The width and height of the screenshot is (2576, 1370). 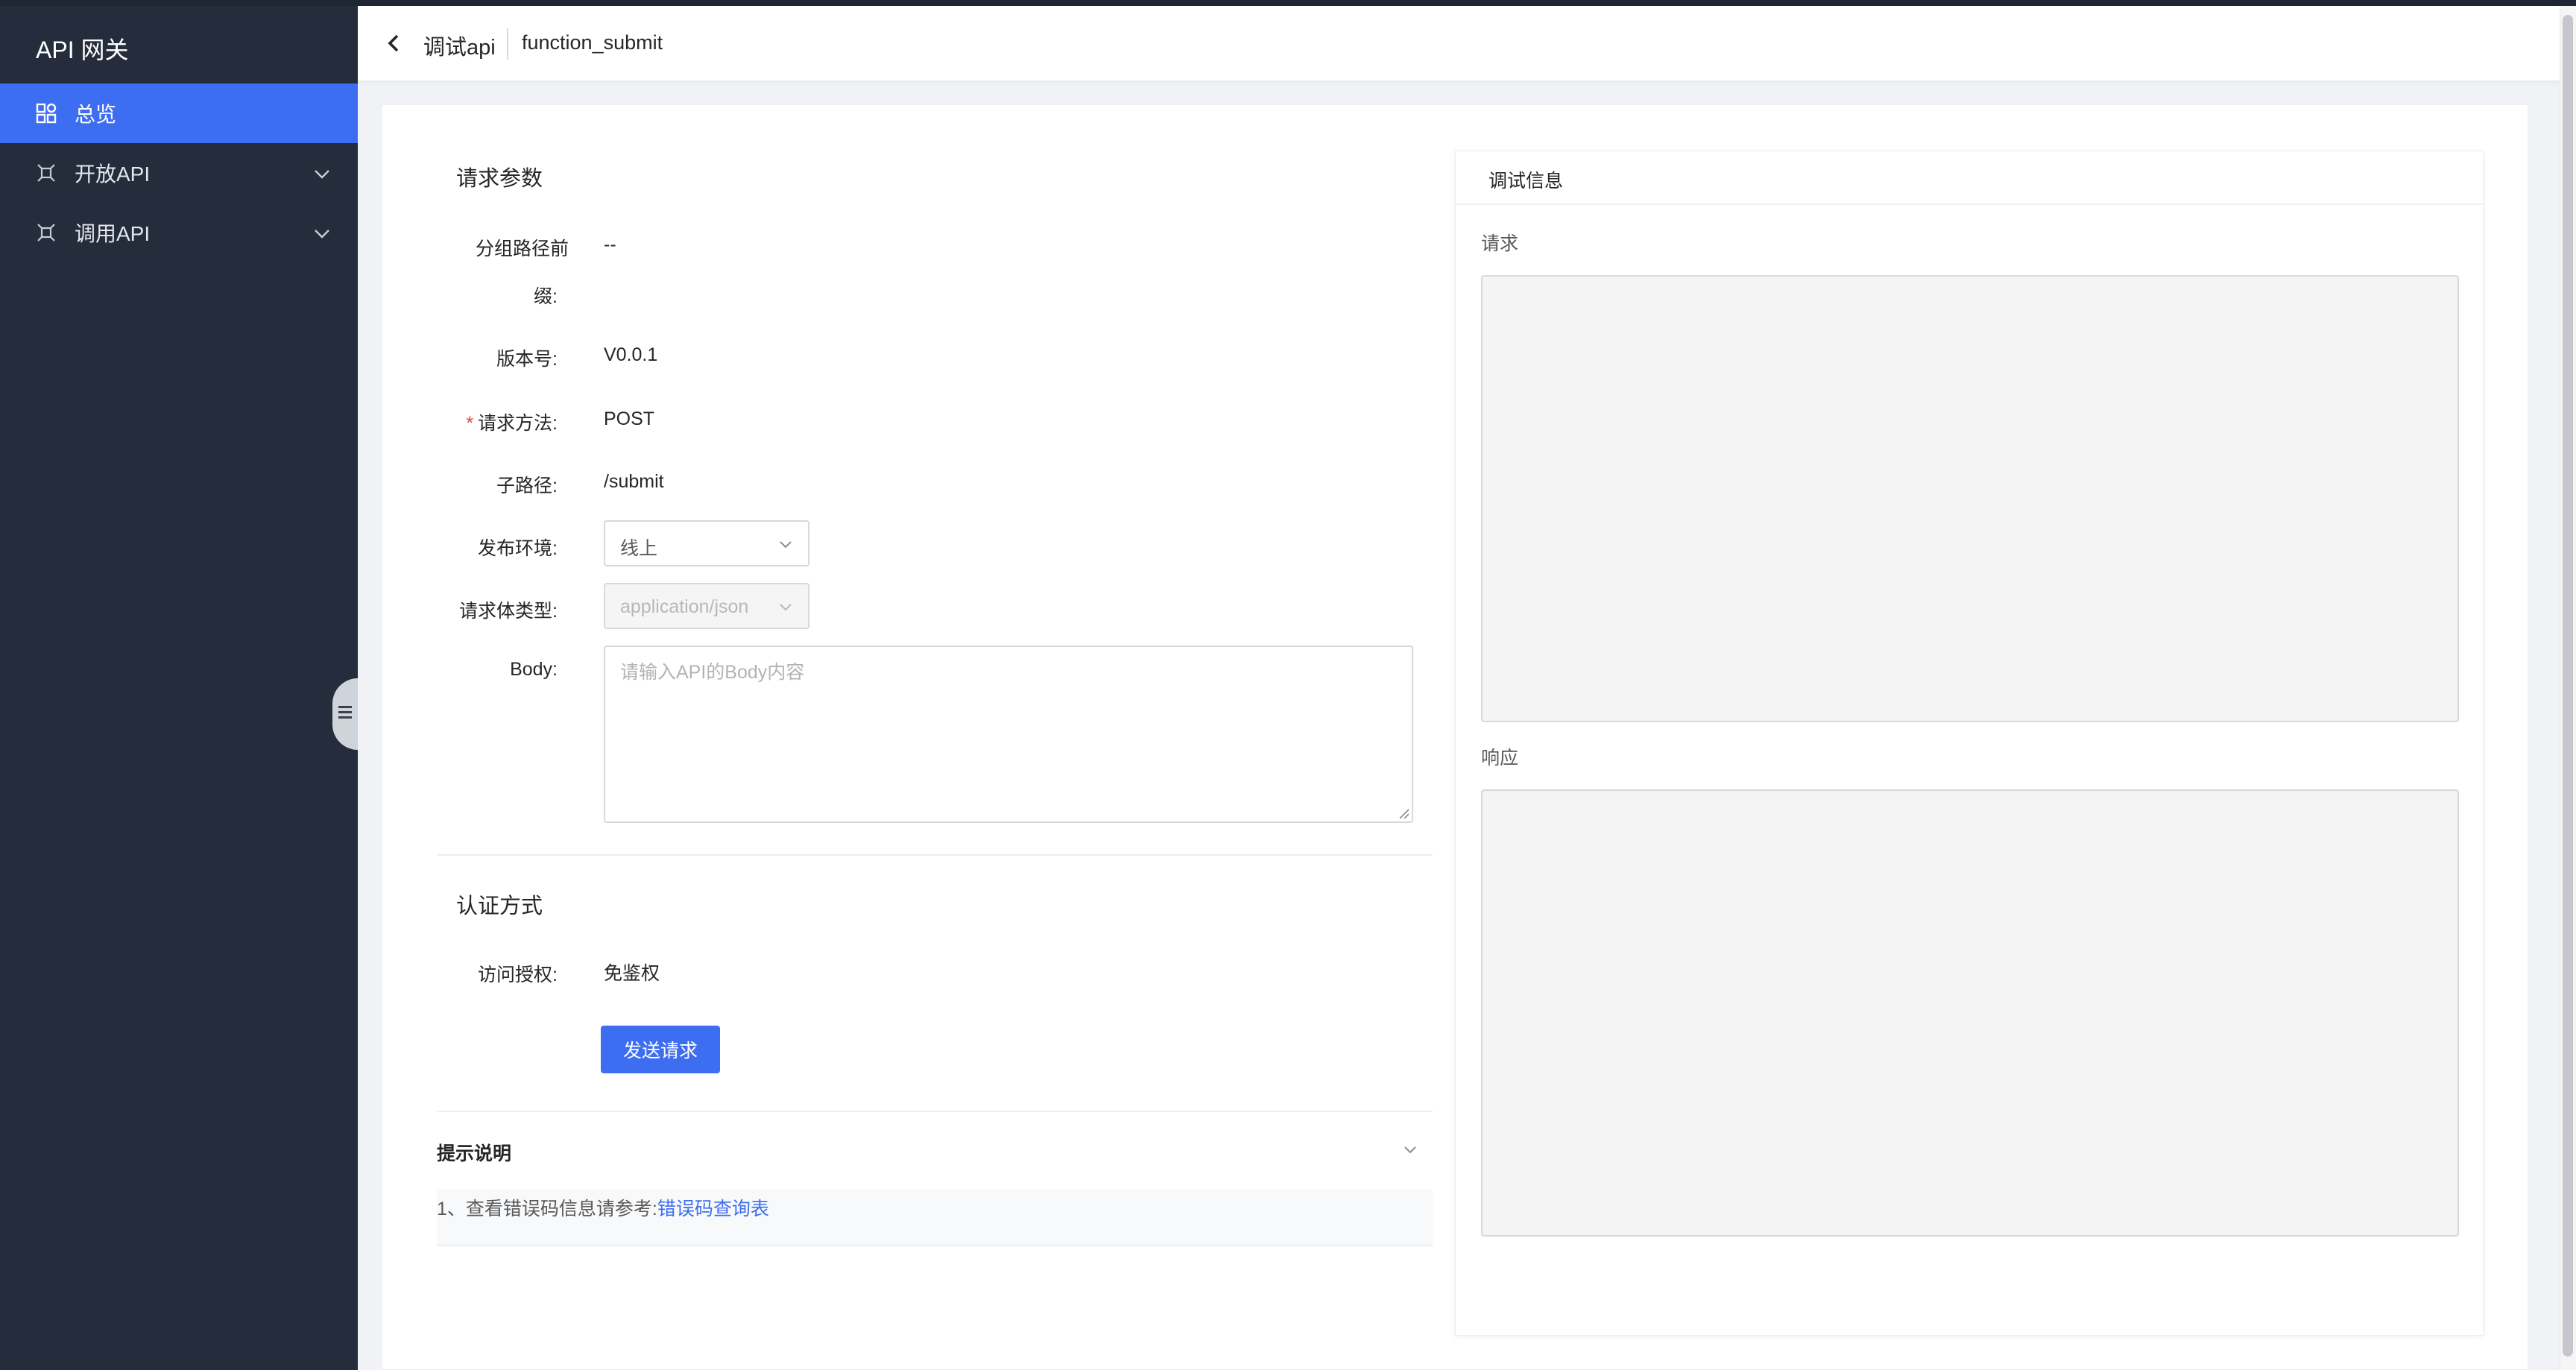 What do you see at coordinates (547, 1209) in the screenshot?
I see `tips-line: 1、查看错误码信息请参考:` at bounding box center [547, 1209].